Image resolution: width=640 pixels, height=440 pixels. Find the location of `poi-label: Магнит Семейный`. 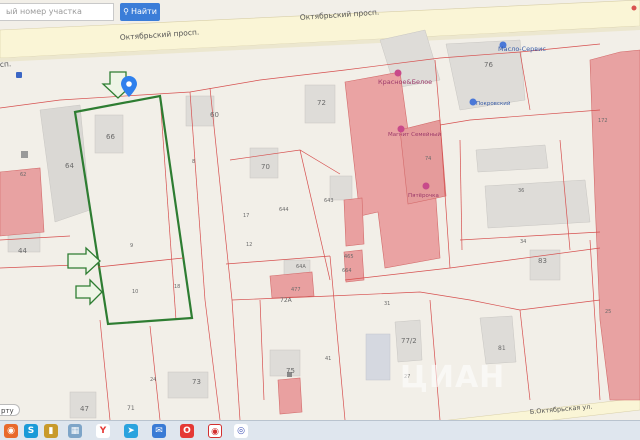

poi-label: Магнит Семейный is located at coordinates (414, 134).